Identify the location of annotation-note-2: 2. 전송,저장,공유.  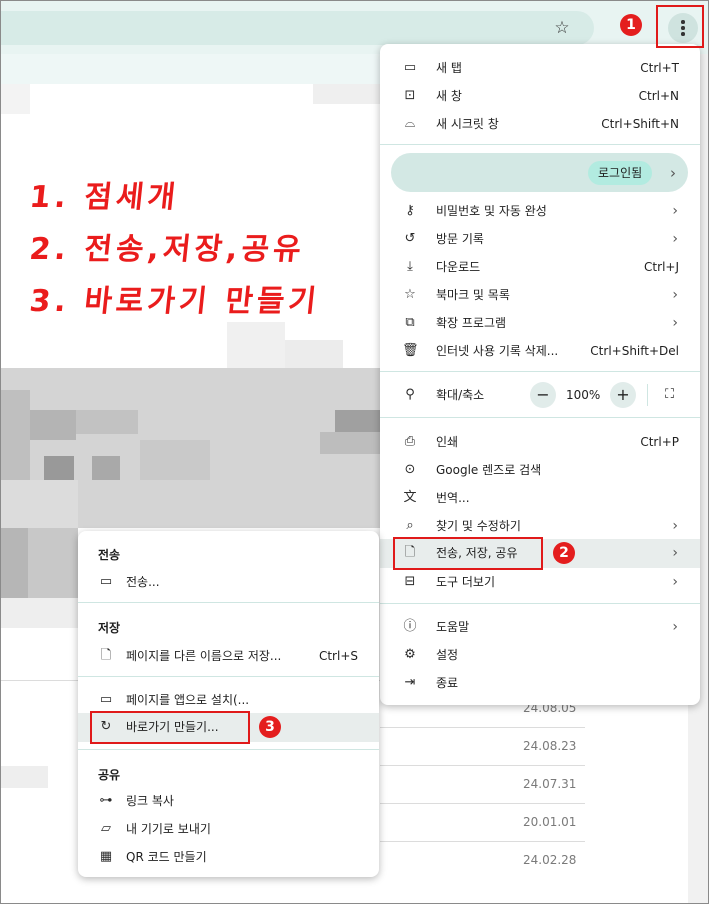
(167, 249).